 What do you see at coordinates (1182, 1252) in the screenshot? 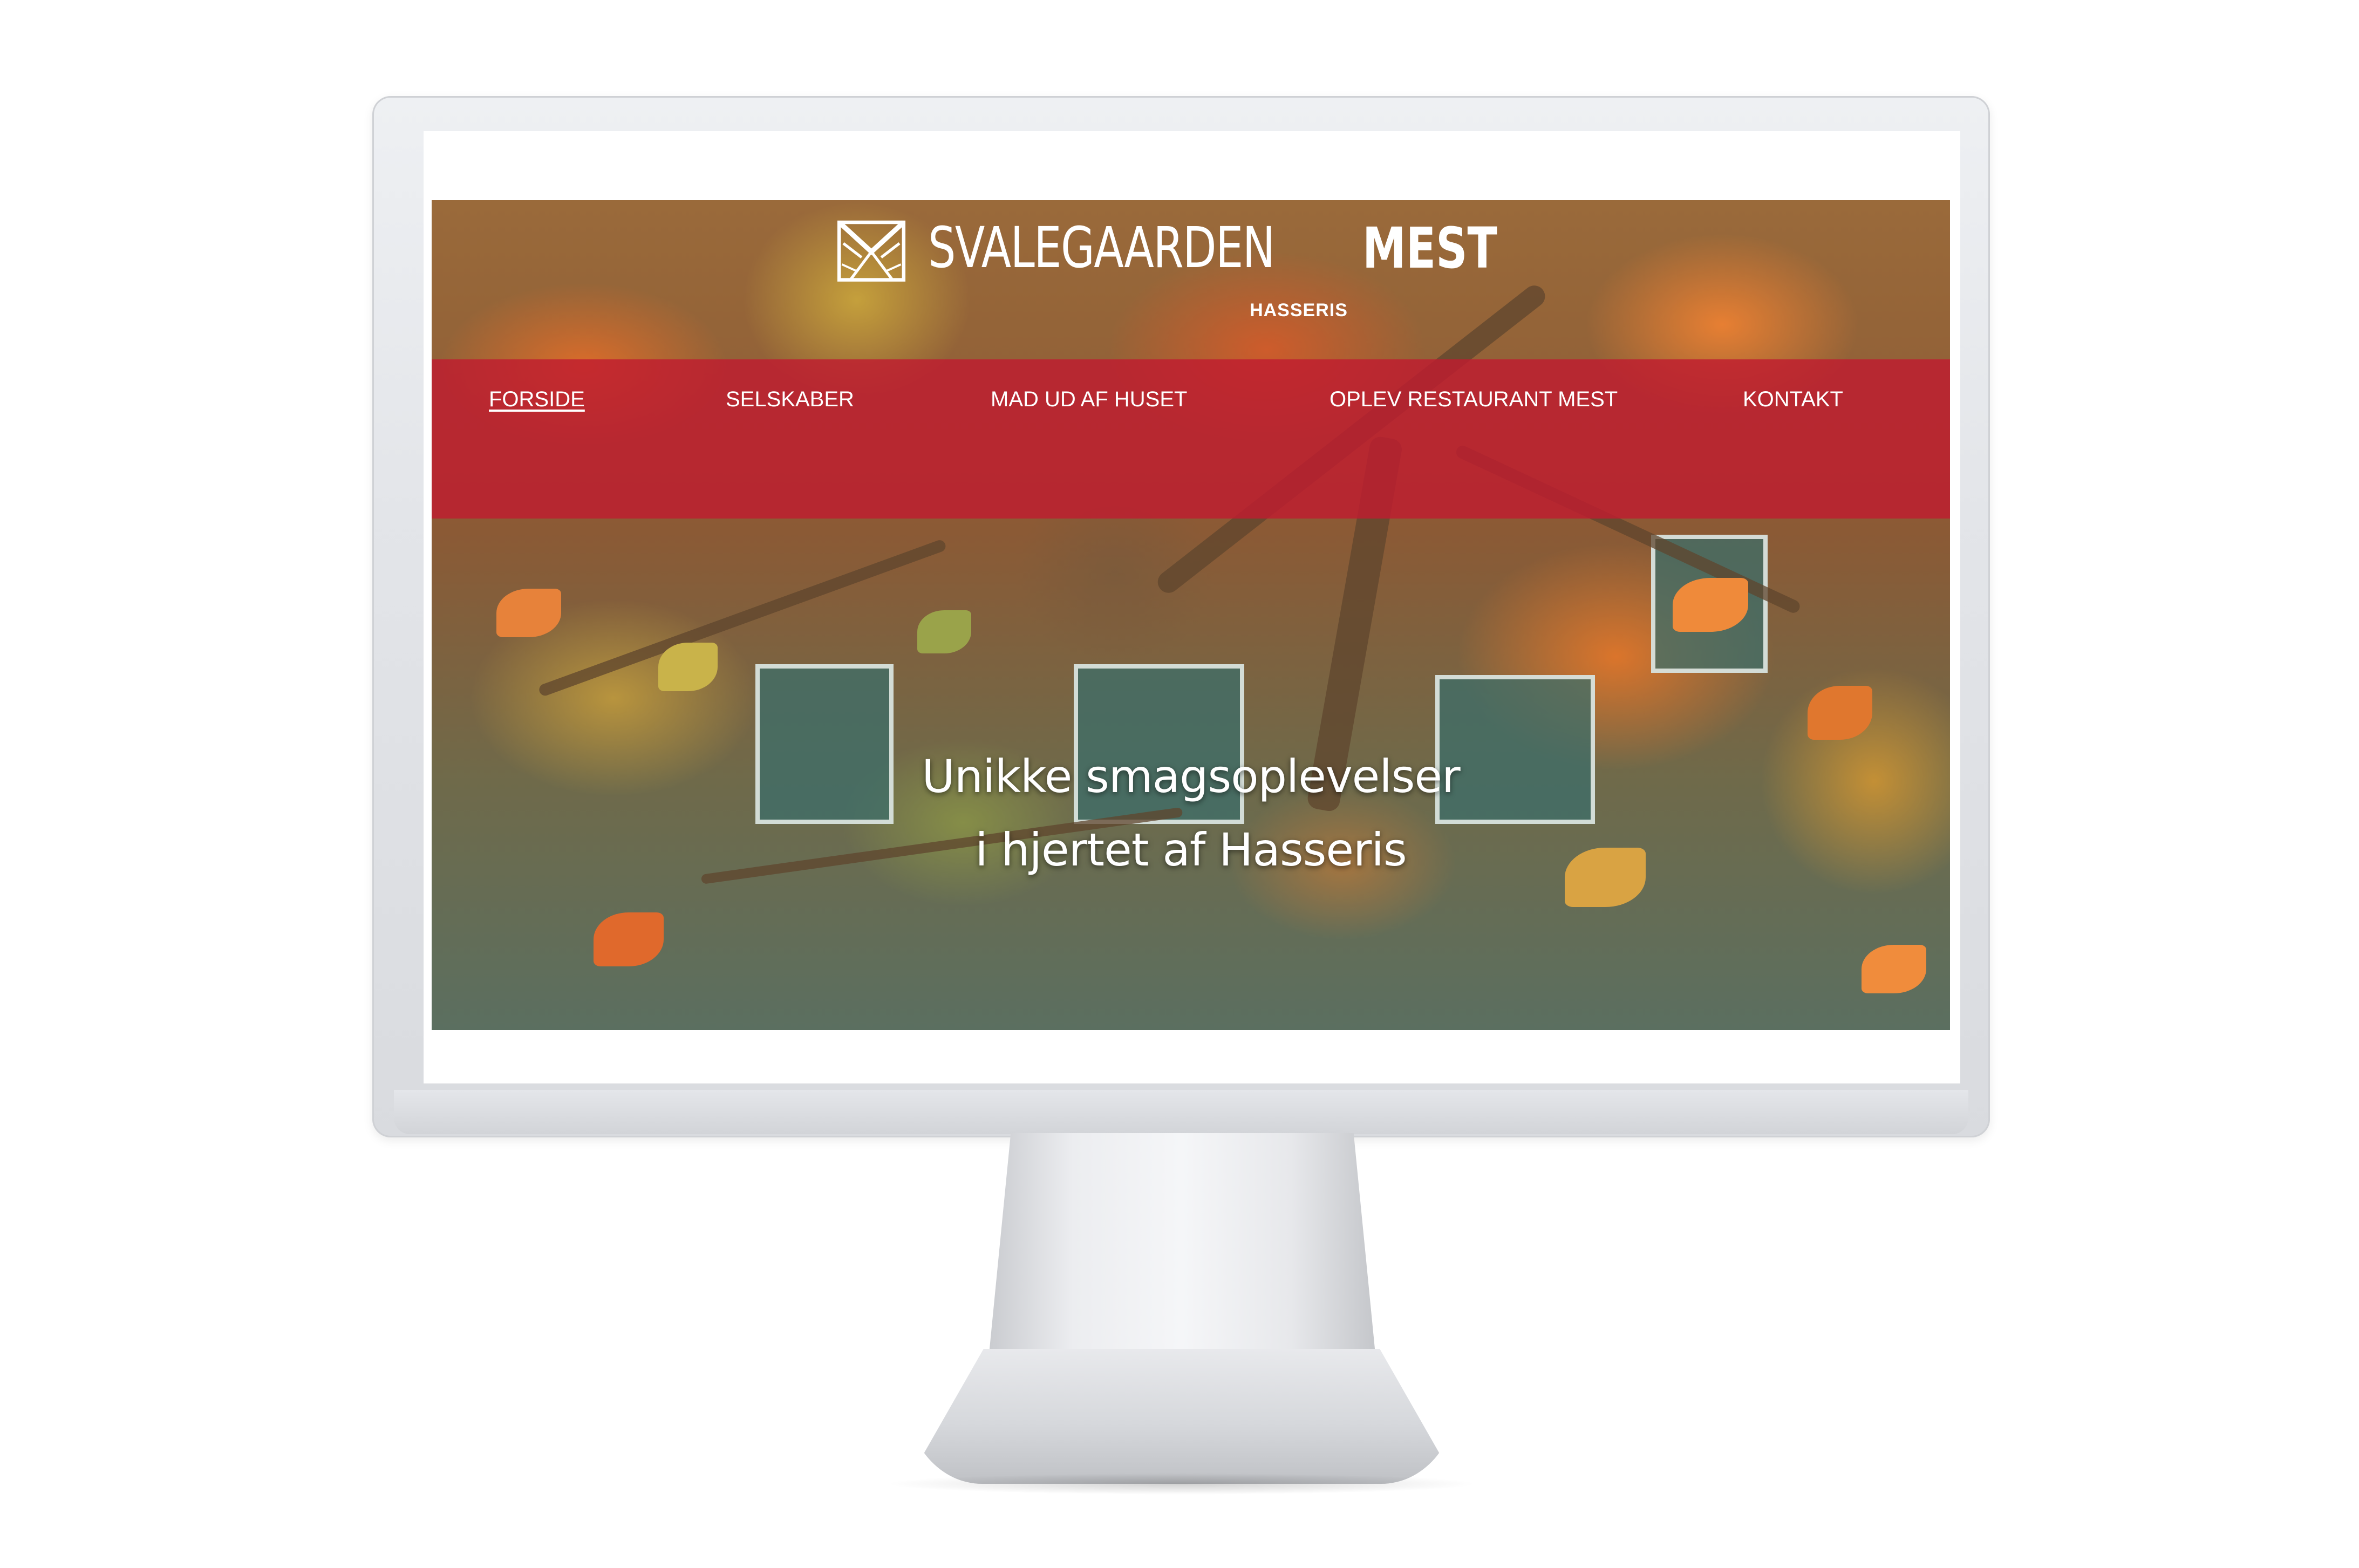
I see `monitor-stand-neck` at bounding box center [1182, 1252].